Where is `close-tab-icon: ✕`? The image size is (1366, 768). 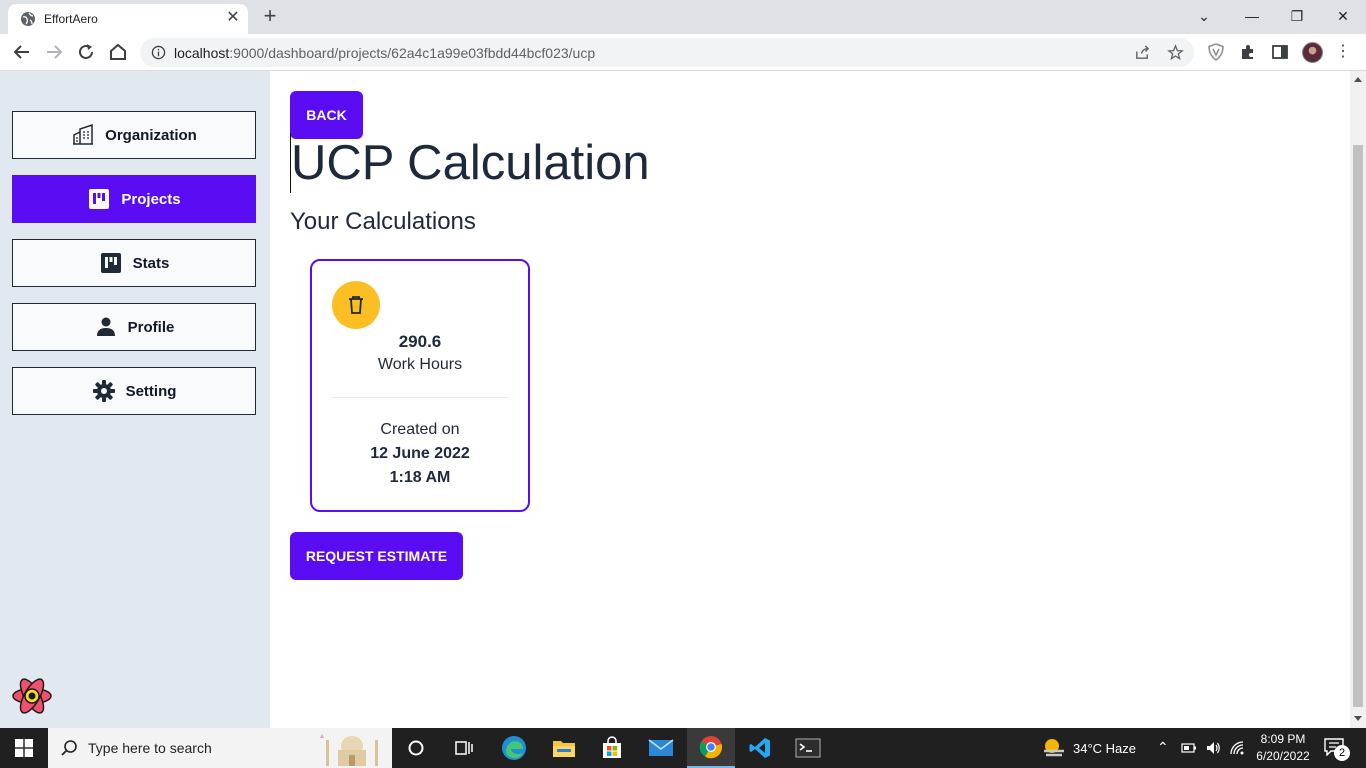 close-tab-icon: ✕ is located at coordinates (233, 18).